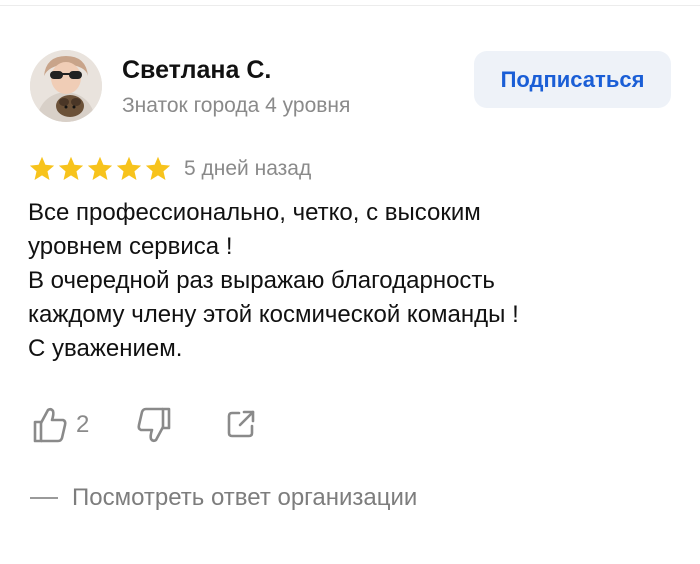  Describe the element at coordinates (245, 497) in the screenshot. I see `org-reply-label: Посмотреть ответ организации` at that location.